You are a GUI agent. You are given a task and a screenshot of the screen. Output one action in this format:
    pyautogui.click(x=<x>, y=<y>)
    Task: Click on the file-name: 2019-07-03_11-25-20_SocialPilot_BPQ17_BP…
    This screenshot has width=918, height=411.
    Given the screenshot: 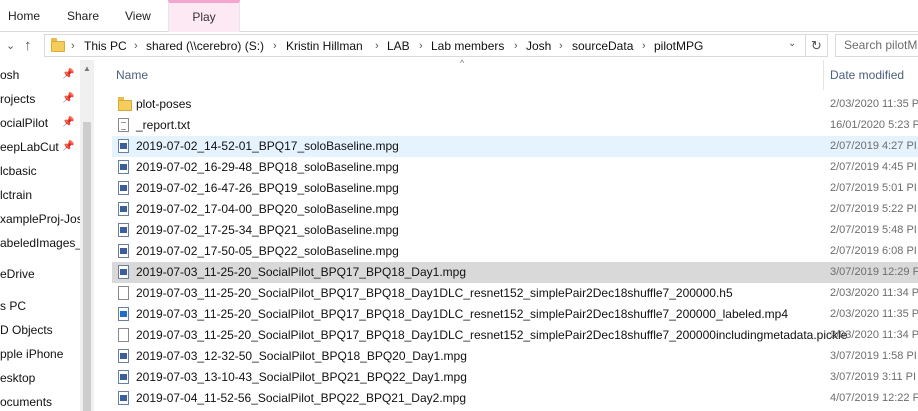 What is the action you would take?
    pyautogui.click(x=301, y=272)
    